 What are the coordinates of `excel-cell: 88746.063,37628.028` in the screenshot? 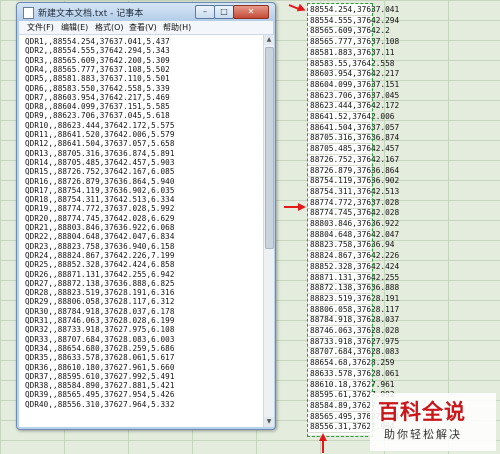 It's located at (355, 330).